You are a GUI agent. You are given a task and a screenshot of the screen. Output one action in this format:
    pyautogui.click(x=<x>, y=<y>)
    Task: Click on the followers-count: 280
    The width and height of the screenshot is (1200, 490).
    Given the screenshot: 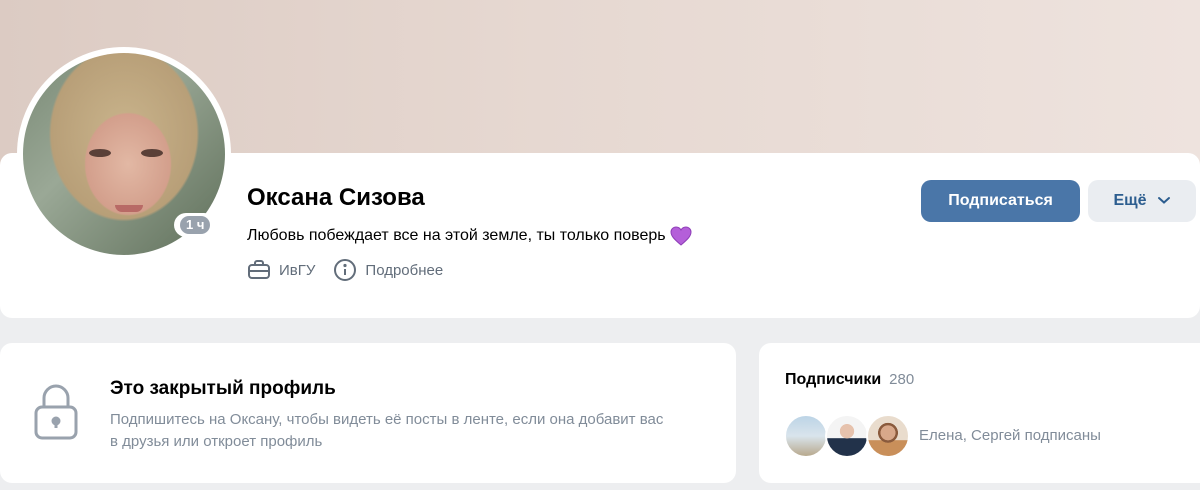 What is the action you would take?
    pyautogui.click(x=902, y=379)
    